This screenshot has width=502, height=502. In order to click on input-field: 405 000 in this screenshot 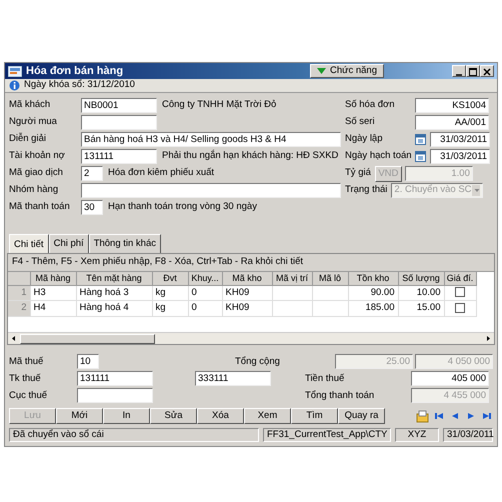, I will do `click(450, 378)`.